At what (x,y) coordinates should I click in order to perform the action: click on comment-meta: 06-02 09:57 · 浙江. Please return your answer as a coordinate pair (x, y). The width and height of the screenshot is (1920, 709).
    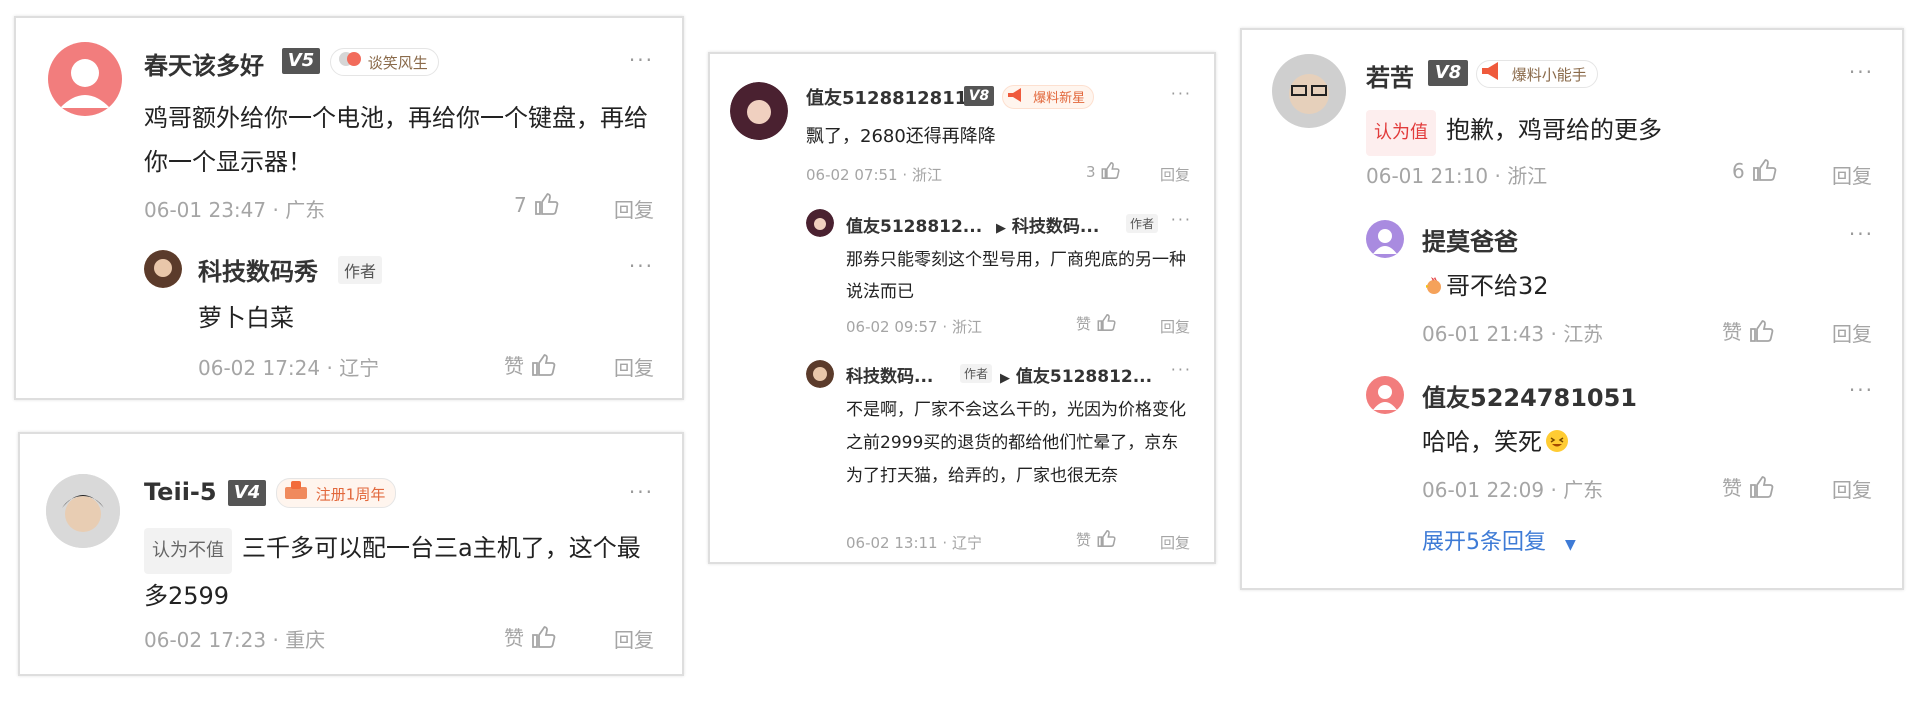
    Looking at the image, I should click on (914, 327).